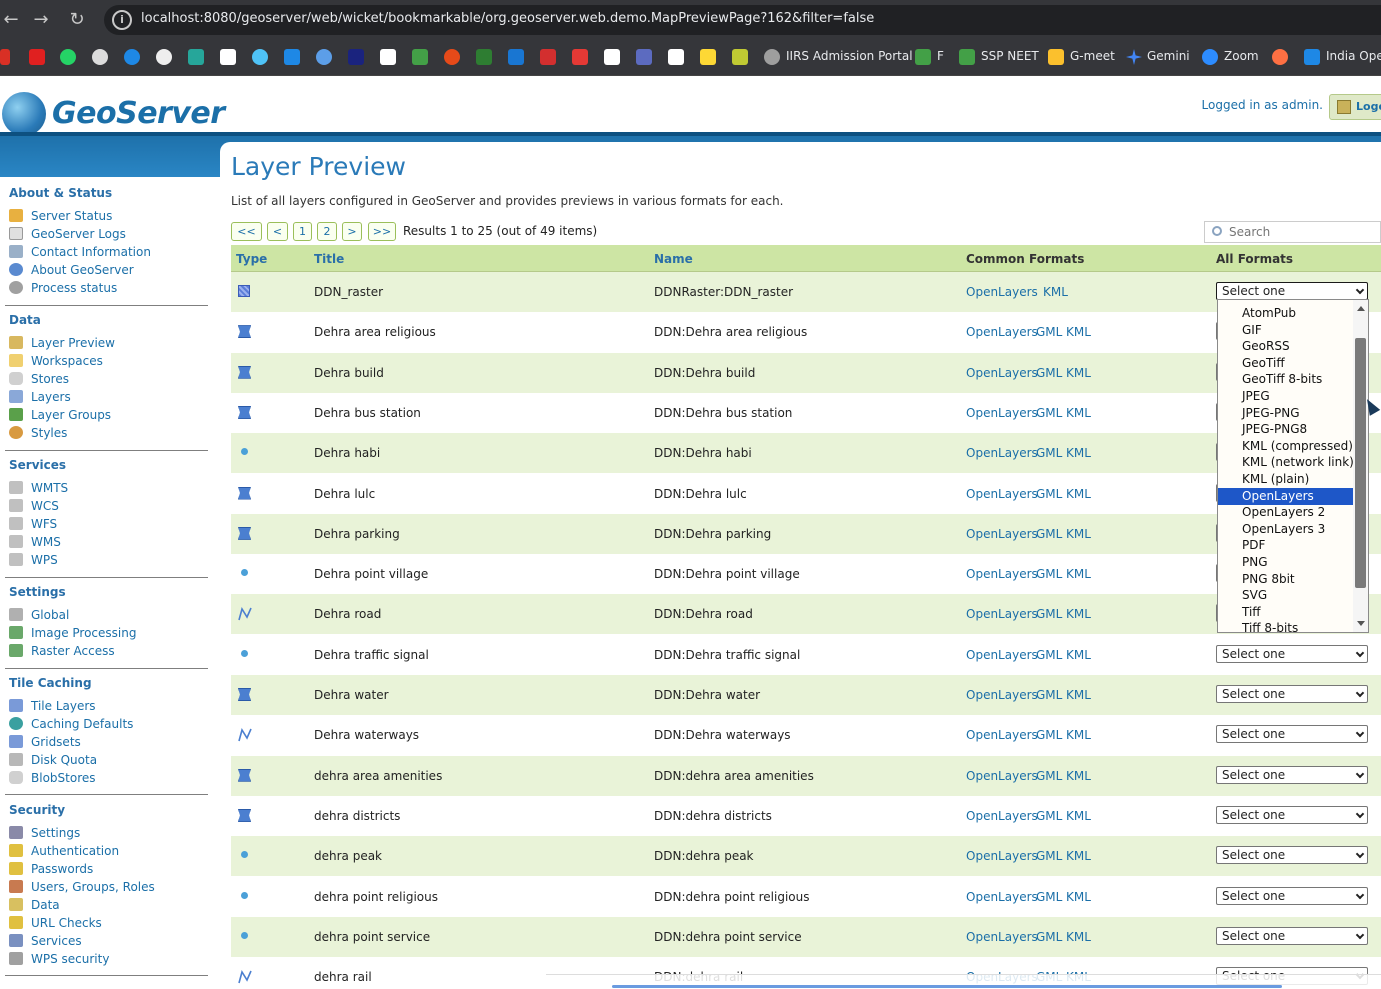 This screenshot has height=989, width=1381. Describe the element at coordinates (772, 57) in the screenshot. I see `globe-bookmark-icon` at that location.